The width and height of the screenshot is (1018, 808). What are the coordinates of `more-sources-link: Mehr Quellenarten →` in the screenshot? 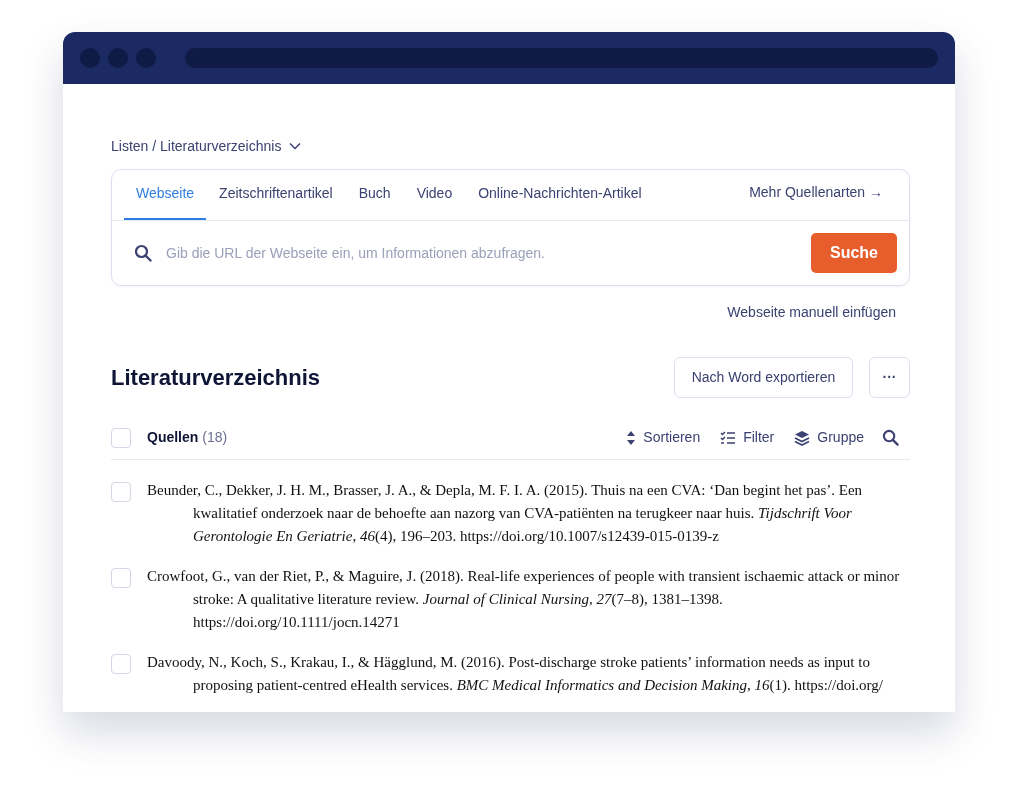 It's located at (816, 192).